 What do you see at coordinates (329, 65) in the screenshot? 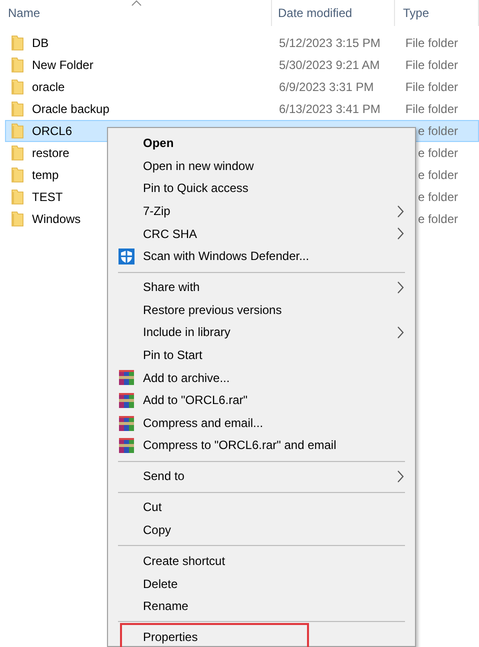
I see `date-modified: 5/30/2023 9:21 AM` at bounding box center [329, 65].